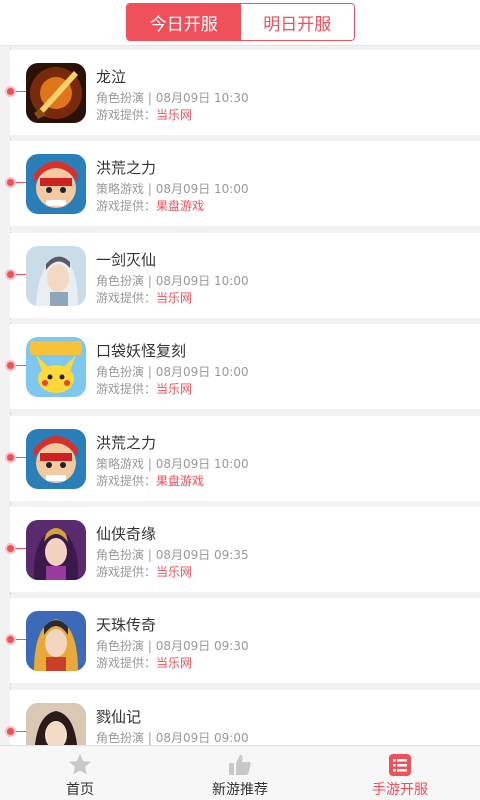 This screenshot has width=480, height=800. Describe the element at coordinates (56, 276) in the screenshot. I see `swordsman-game-icon` at that location.